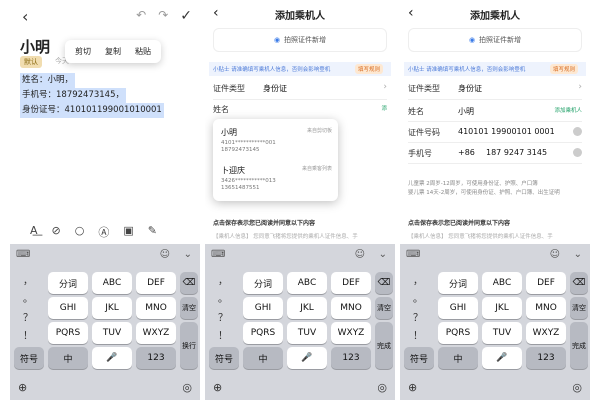  What do you see at coordinates (466, 152) in the screenshot?
I see `phone-prefix: +86` at bounding box center [466, 152].